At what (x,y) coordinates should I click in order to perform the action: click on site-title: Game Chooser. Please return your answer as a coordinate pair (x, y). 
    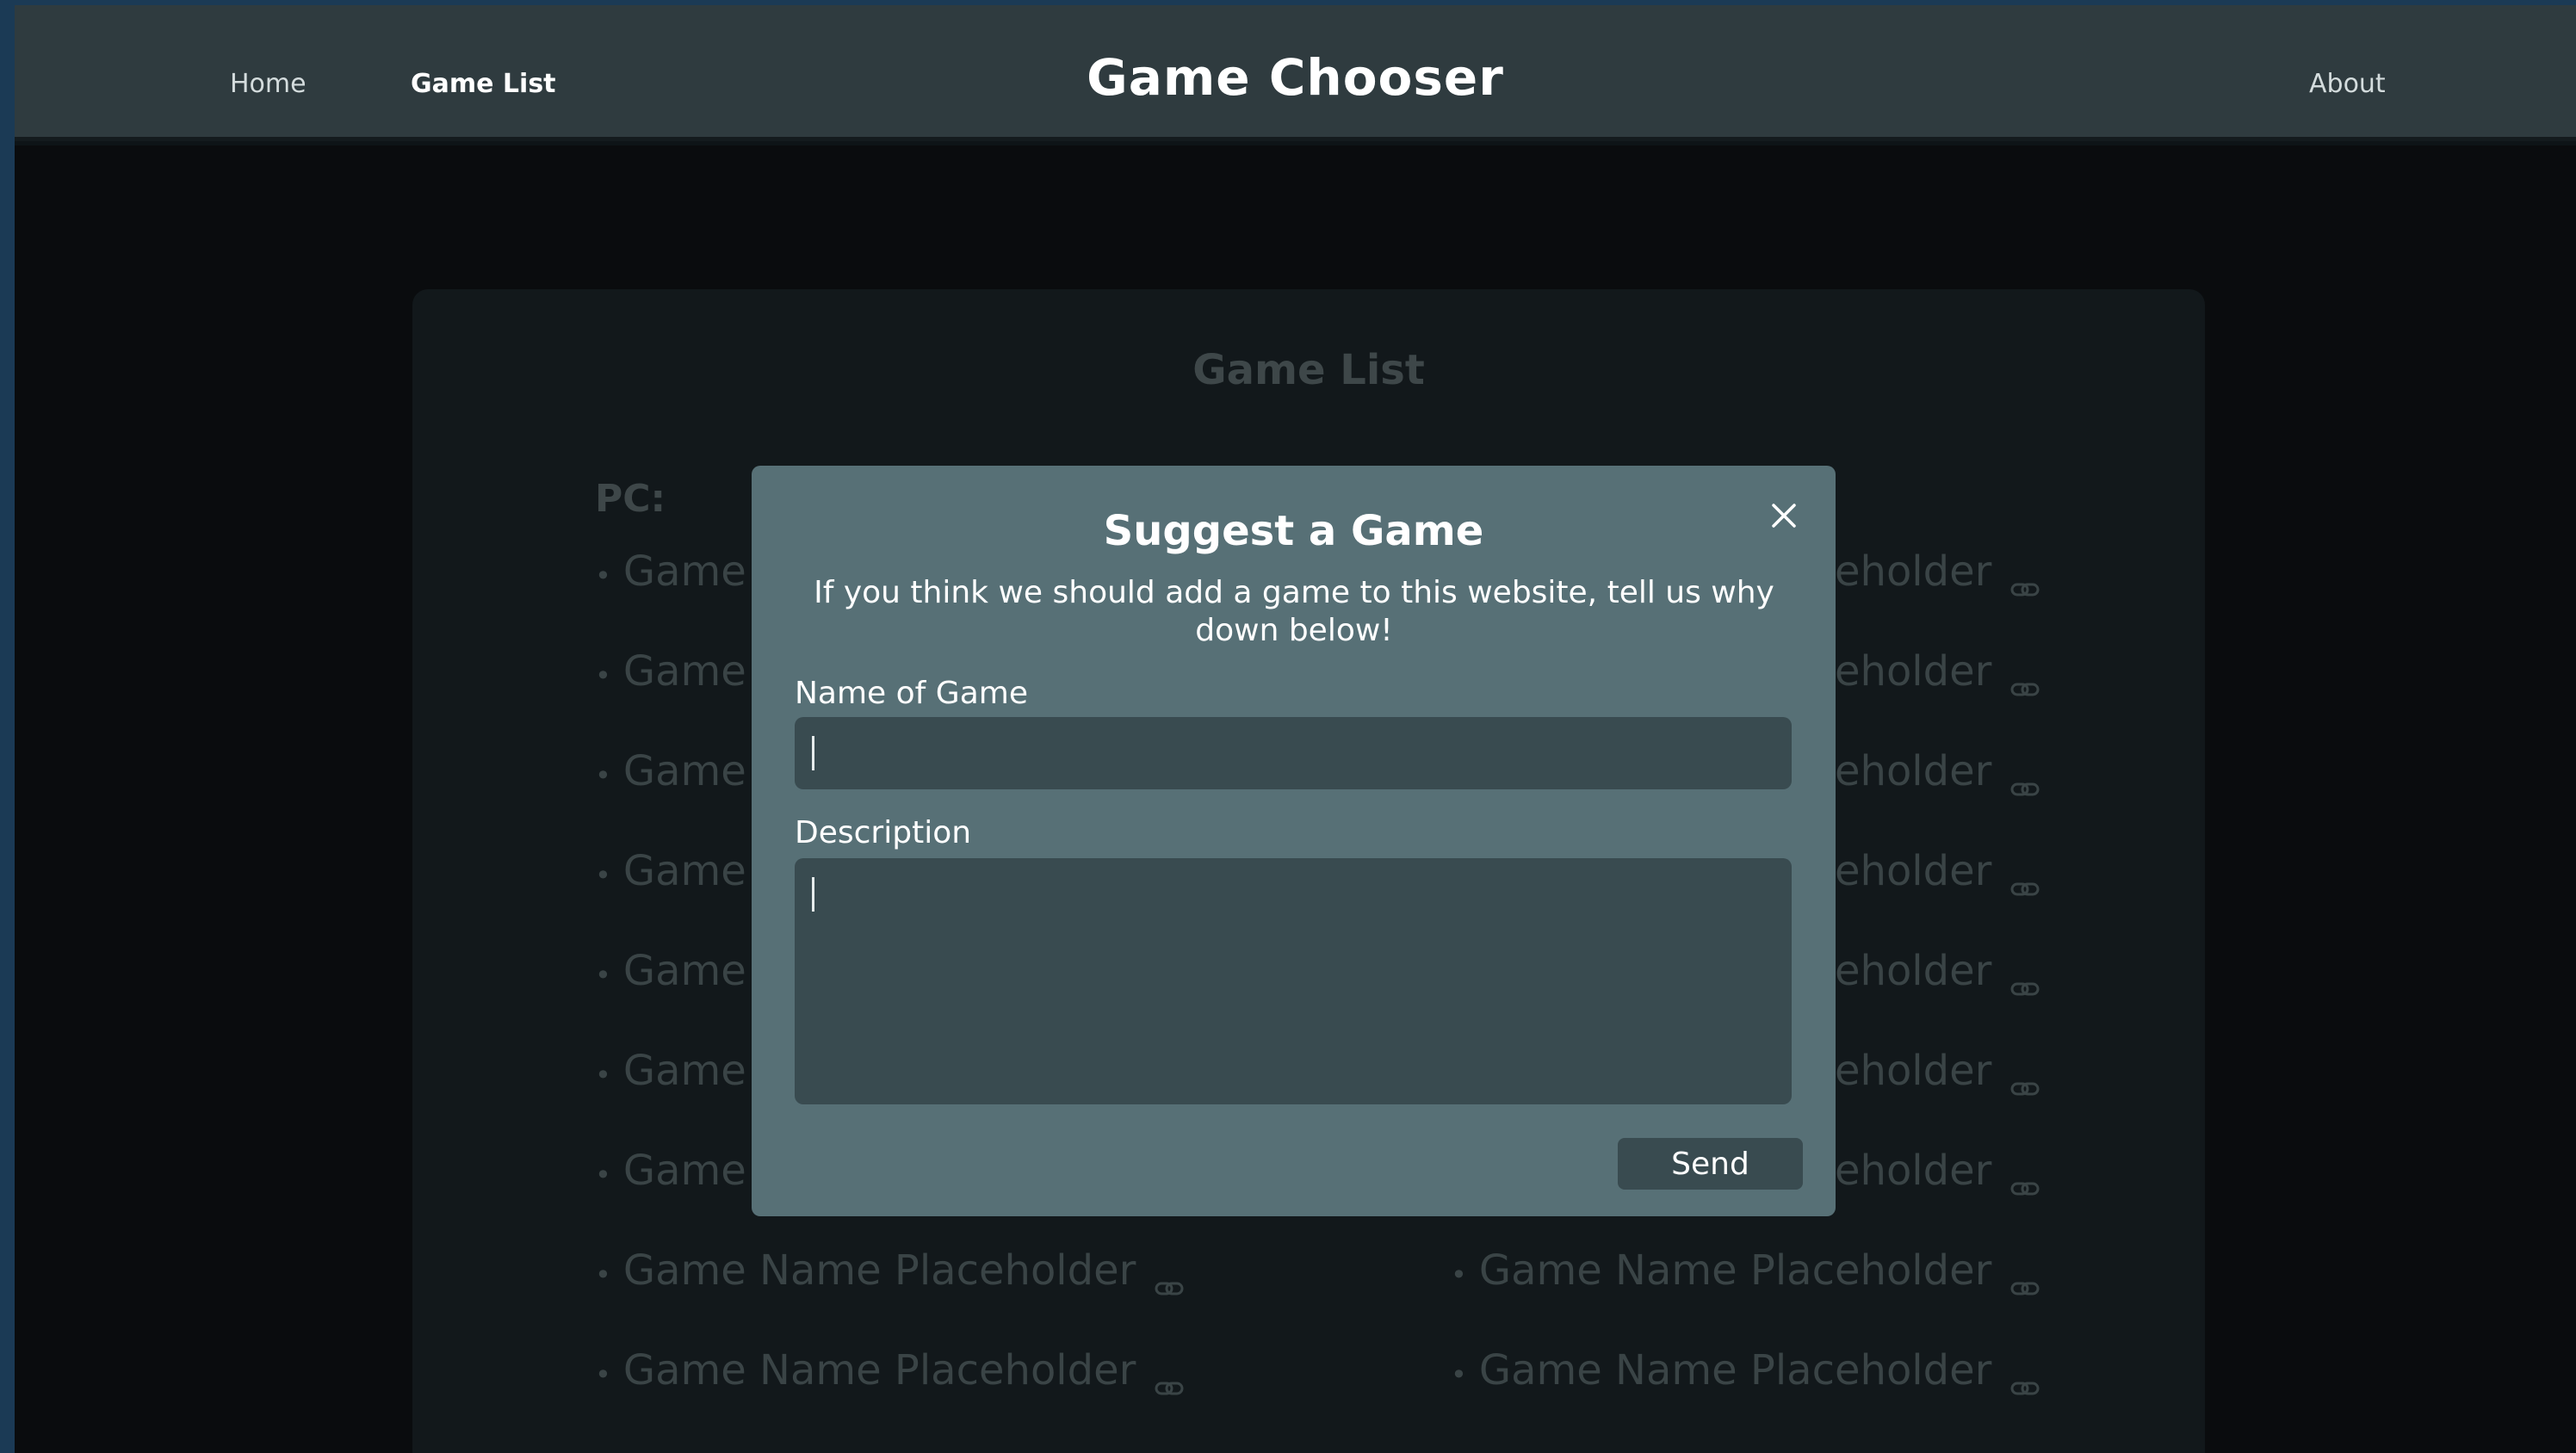
    Looking at the image, I should click on (1296, 77).